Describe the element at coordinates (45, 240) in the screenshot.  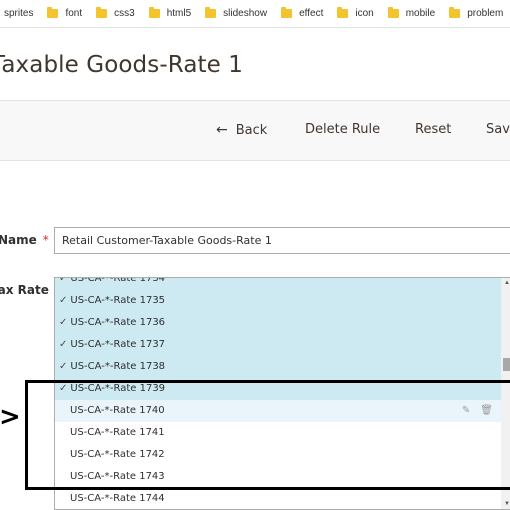
I see `required-marker: *` at that location.